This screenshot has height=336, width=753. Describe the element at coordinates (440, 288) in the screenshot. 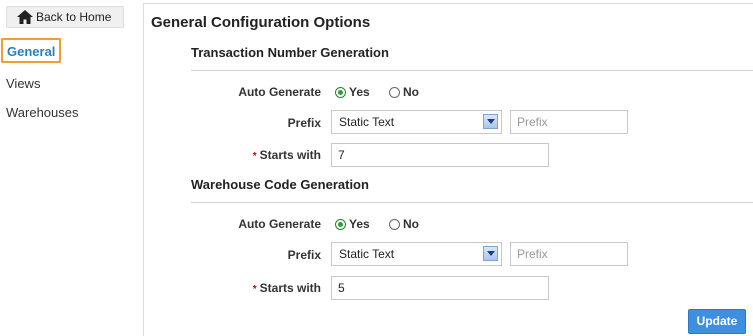

I see `warehouse-starts-with-input: 5` at that location.